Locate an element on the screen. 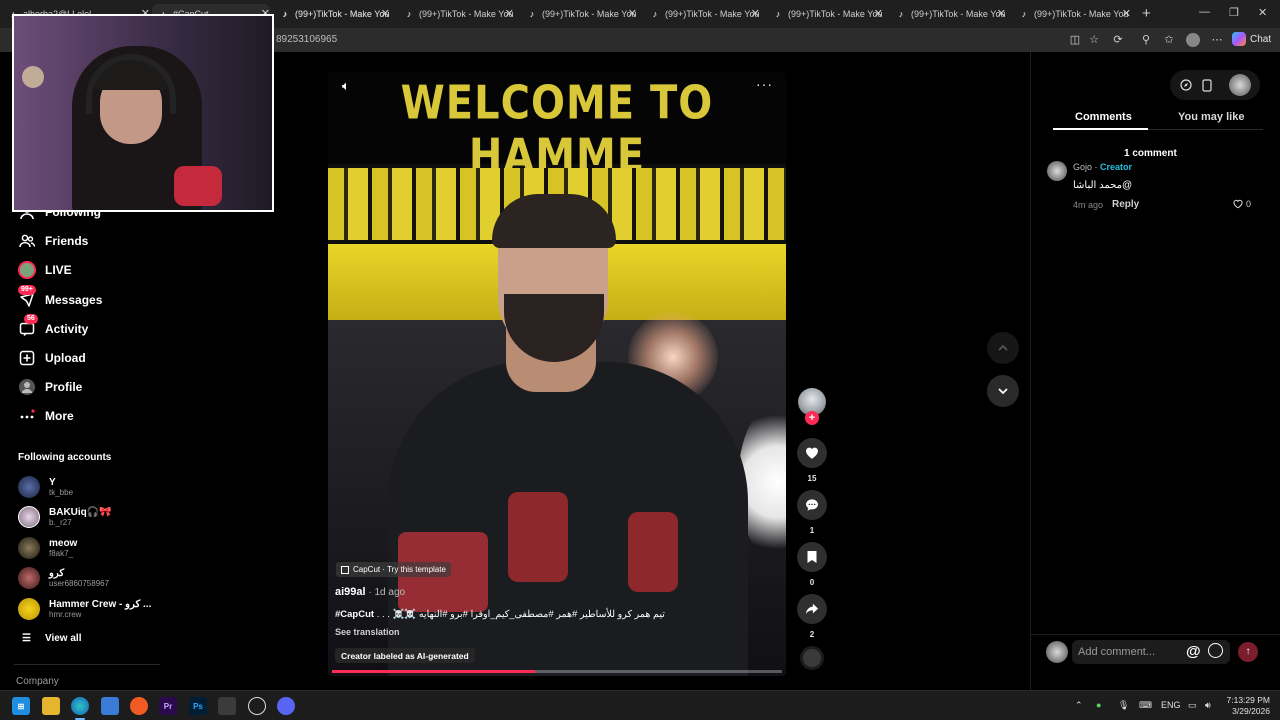 The height and width of the screenshot is (720, 1280). save-button is located at coordinates (812, 557).